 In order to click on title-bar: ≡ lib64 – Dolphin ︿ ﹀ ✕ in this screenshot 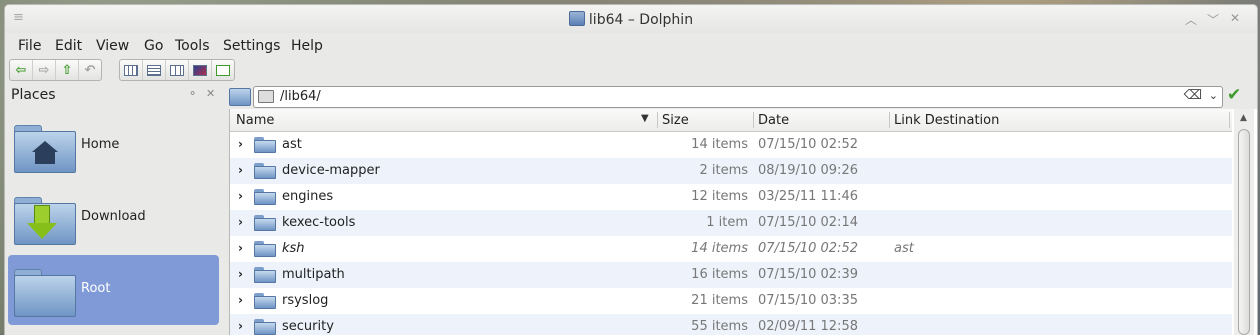, I will do `click(631, 19)`.